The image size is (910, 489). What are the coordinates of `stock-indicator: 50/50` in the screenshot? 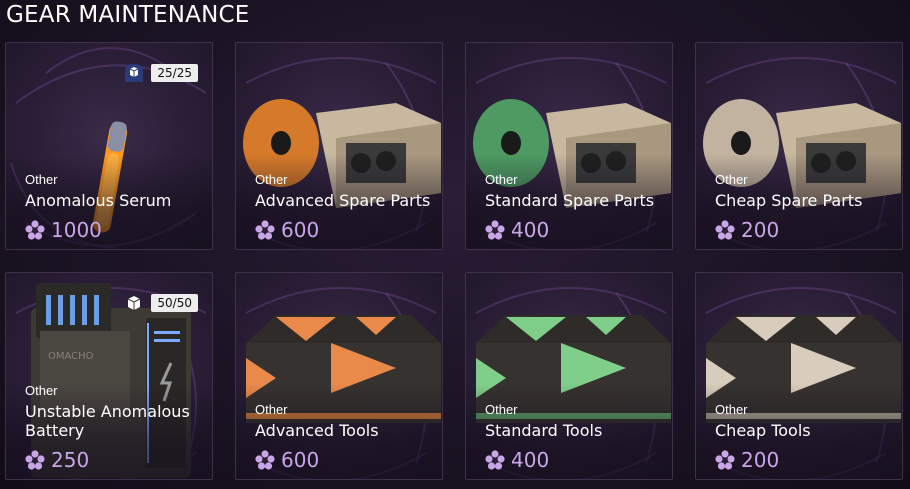 It's located at (160, 303).